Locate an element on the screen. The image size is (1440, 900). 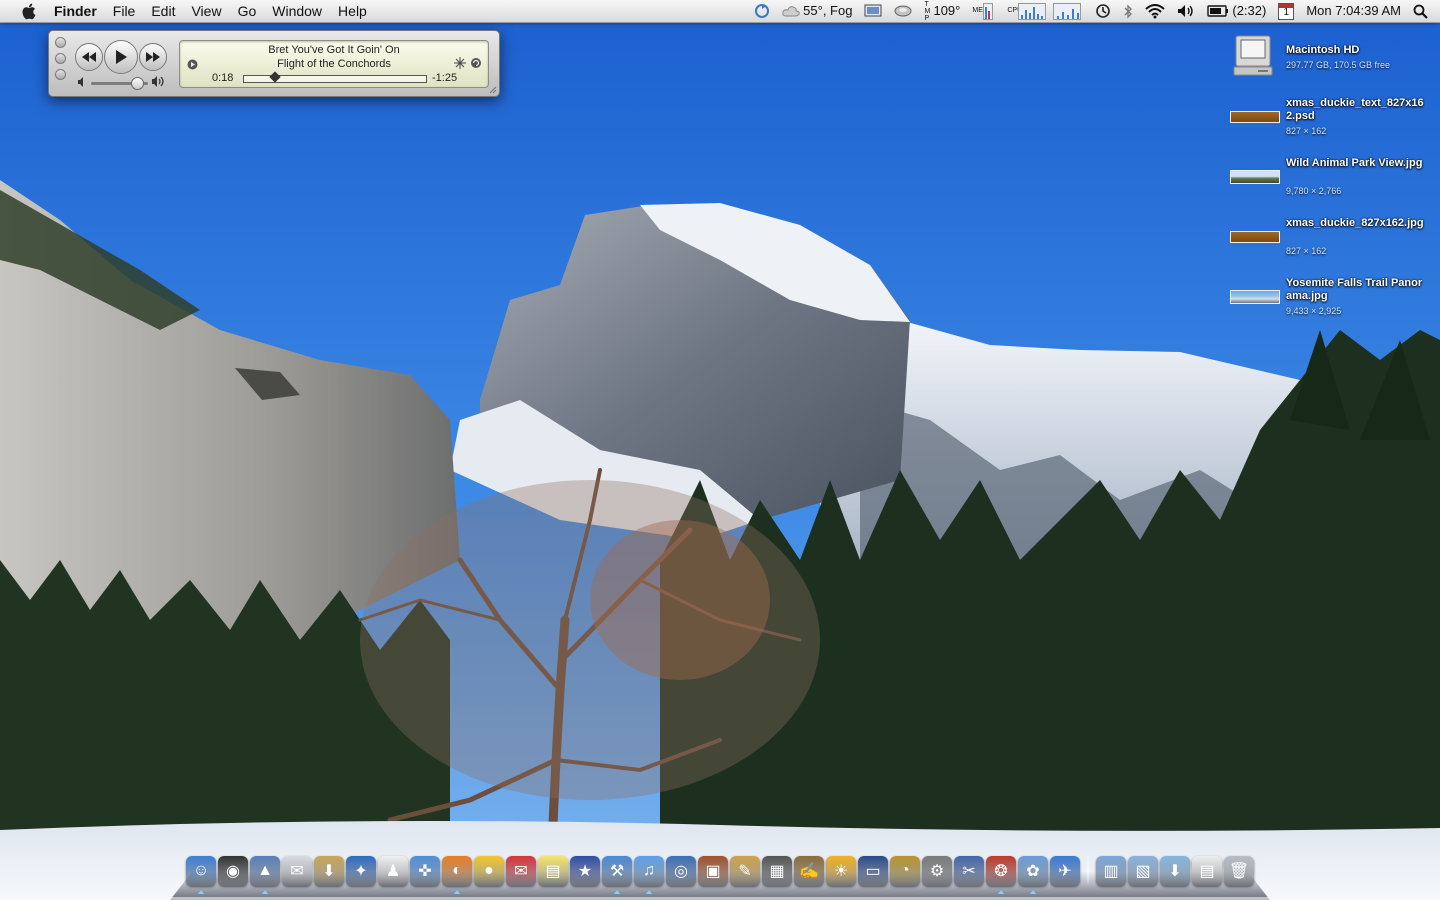
artist-name: Flight of the Conchords is located at coordinates (334, 64).